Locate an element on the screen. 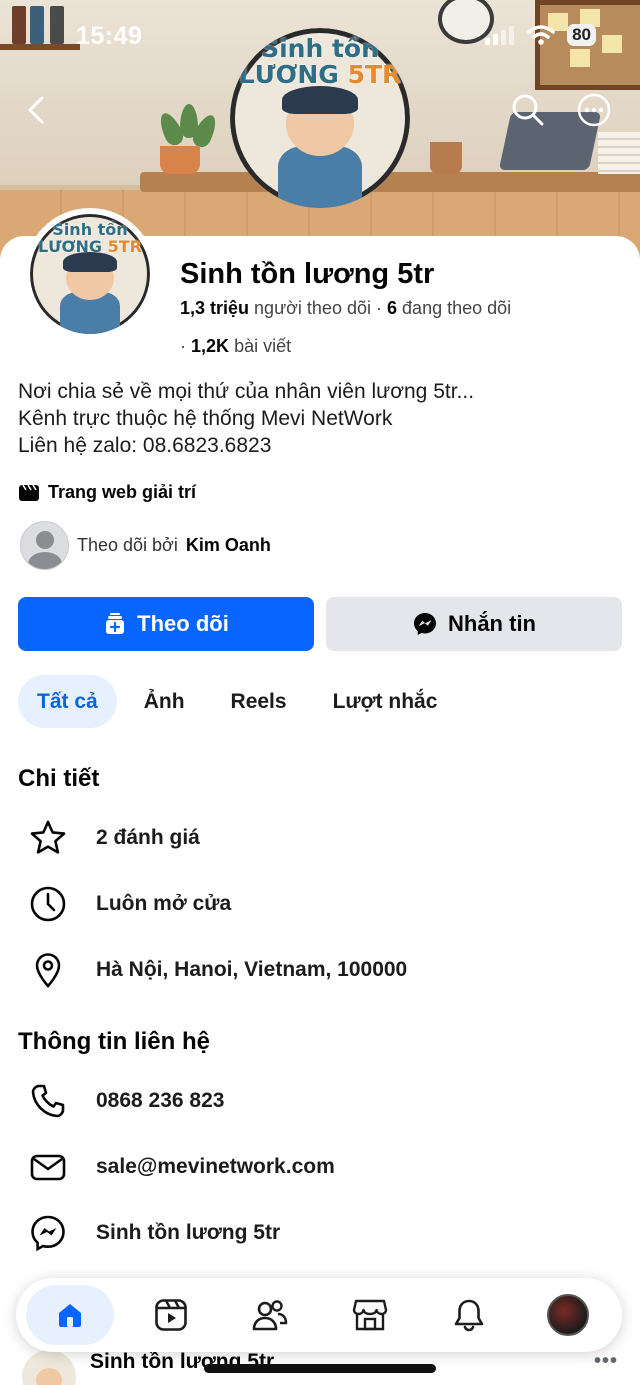 The width and height of the screenshot is (640, 1385). cover-mascot-hair is located at coordinates (320, 100).